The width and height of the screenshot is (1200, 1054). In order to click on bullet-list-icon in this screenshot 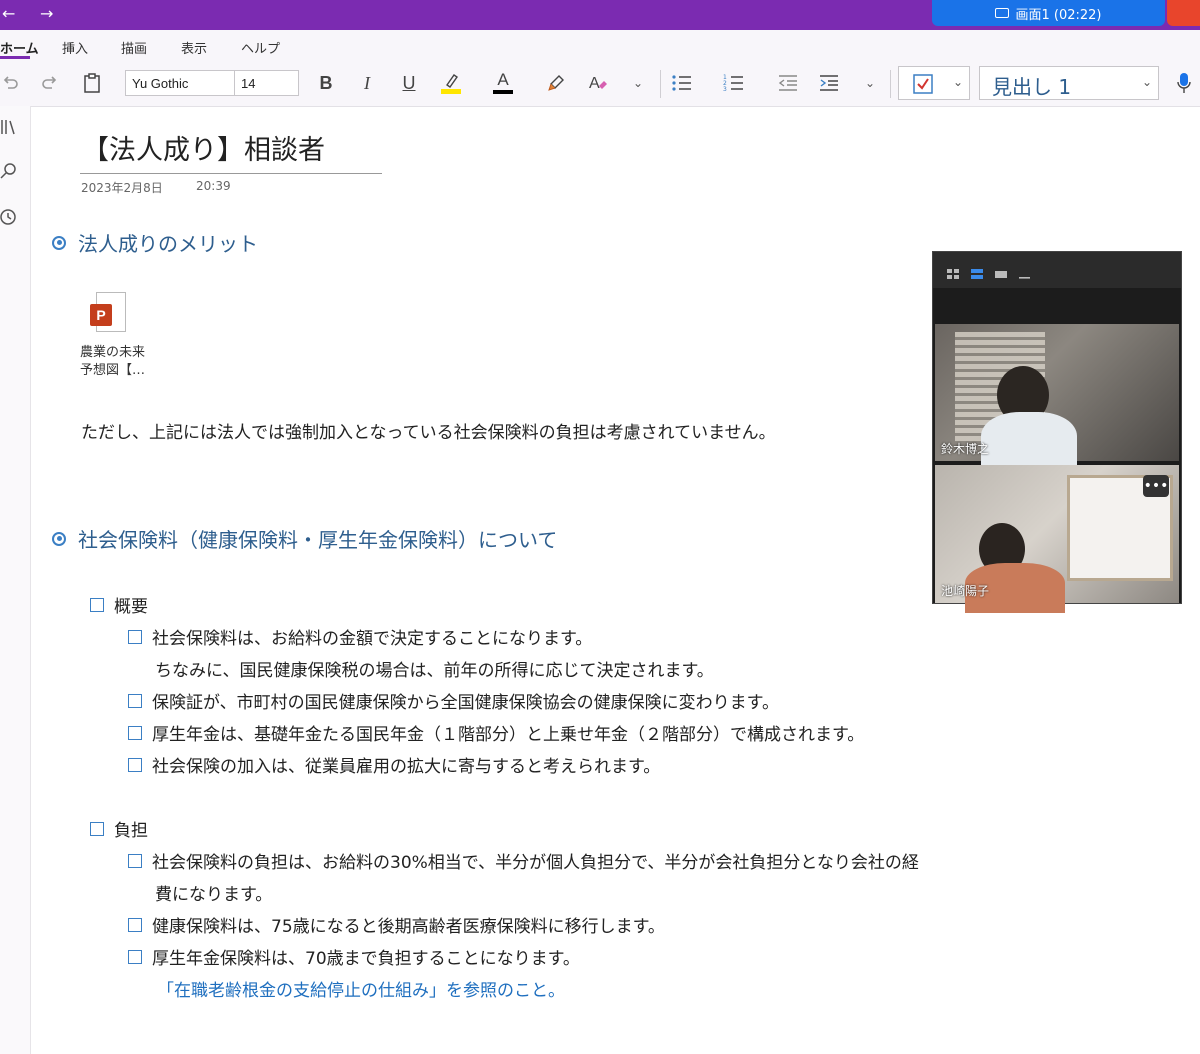, I will do `click(682, 83)`.